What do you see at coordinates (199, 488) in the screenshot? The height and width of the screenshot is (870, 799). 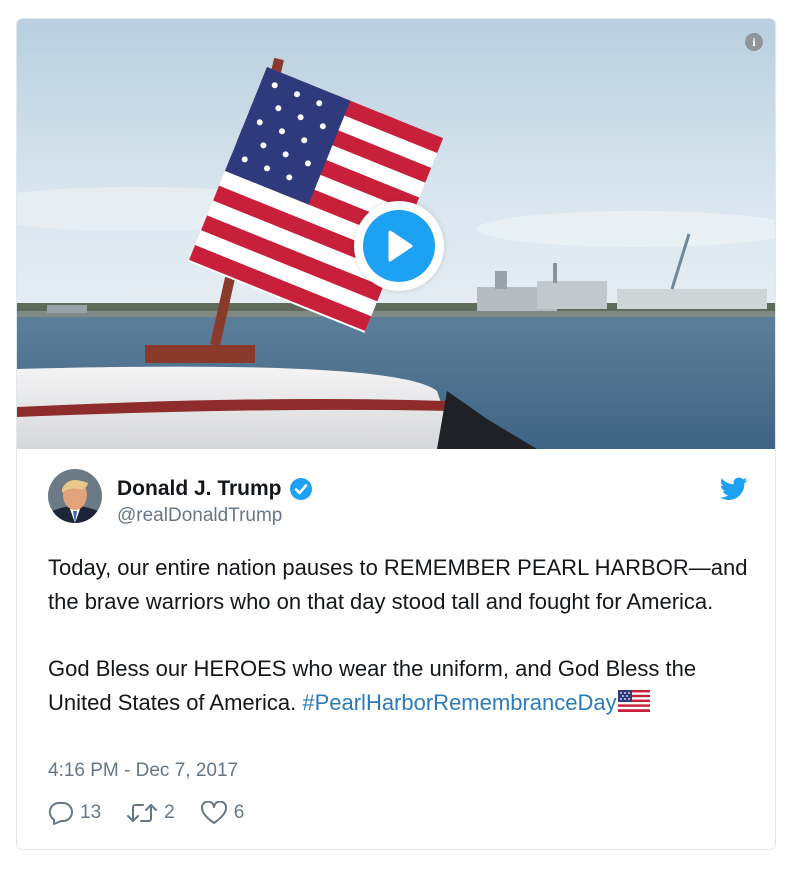 I see `author-display-name: Donald J. Trump` at bounding box center [199, 488].